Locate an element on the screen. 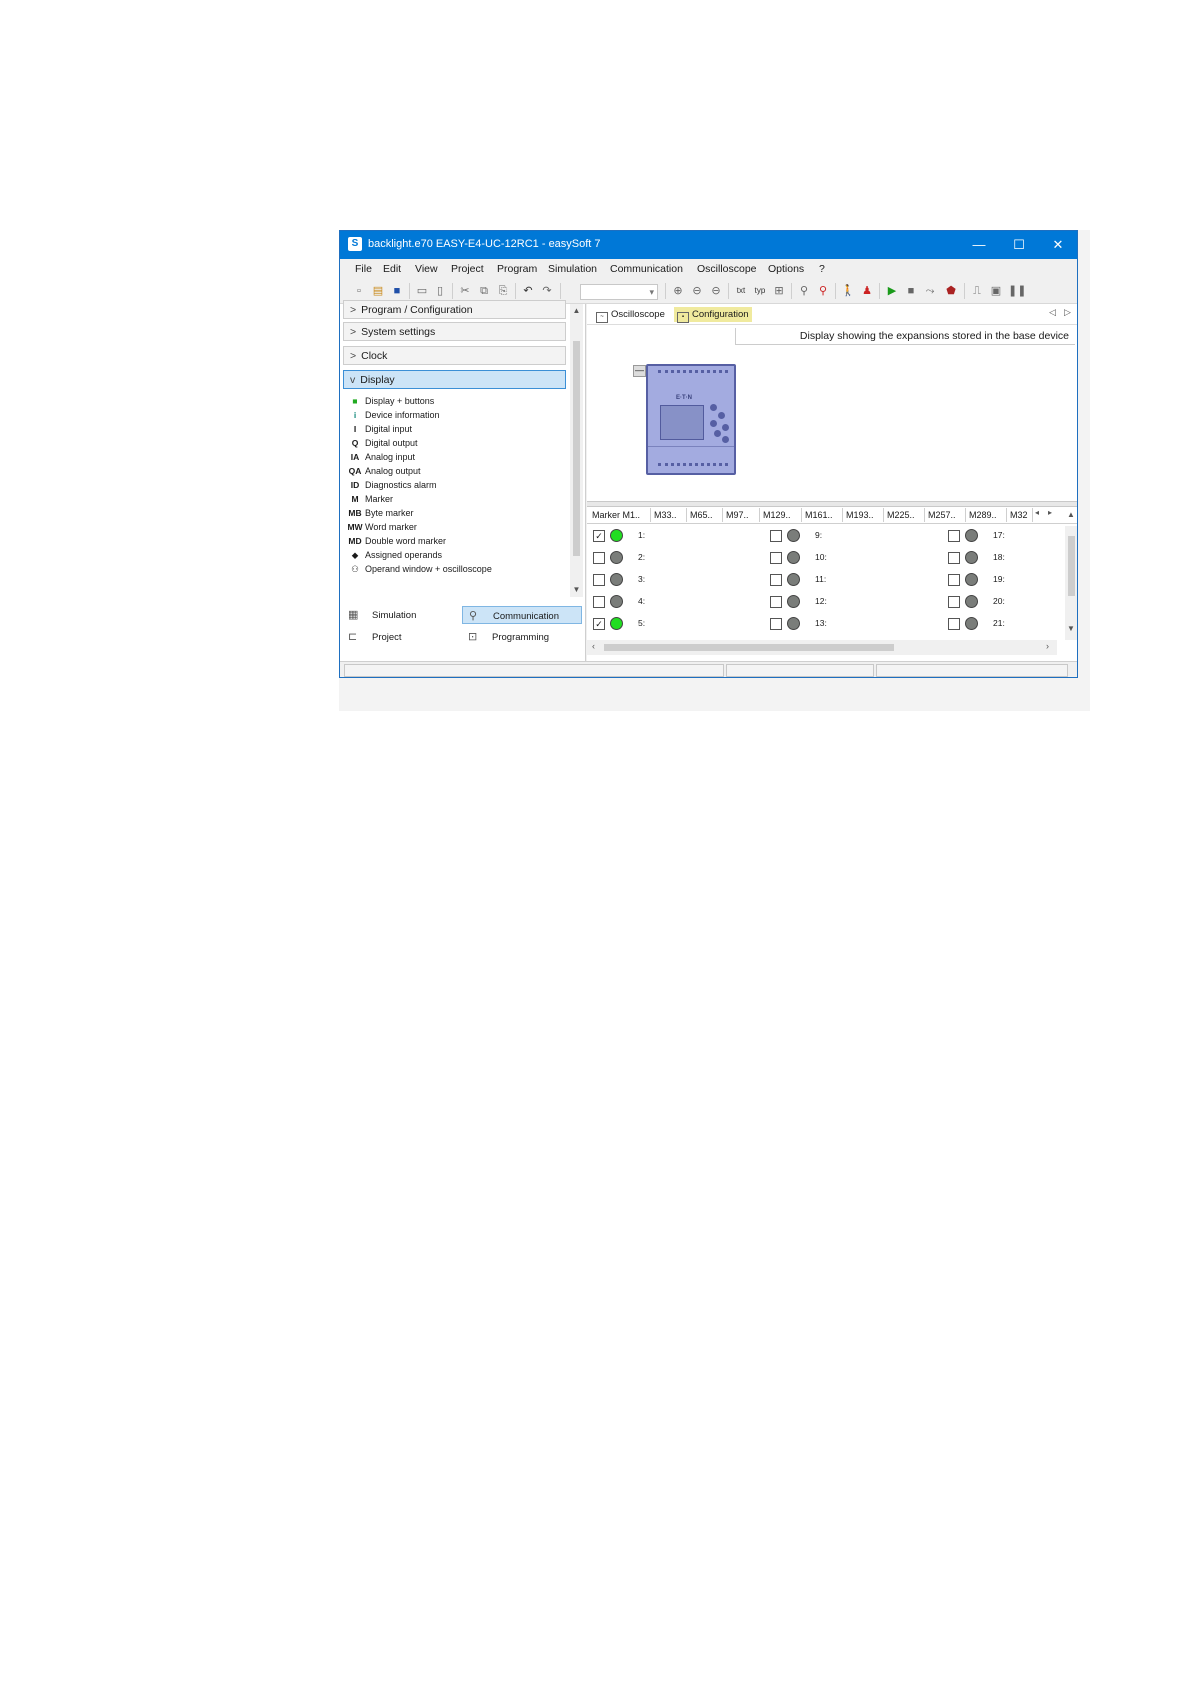  print-icon: ▭ is located at coordinates (422, 291).